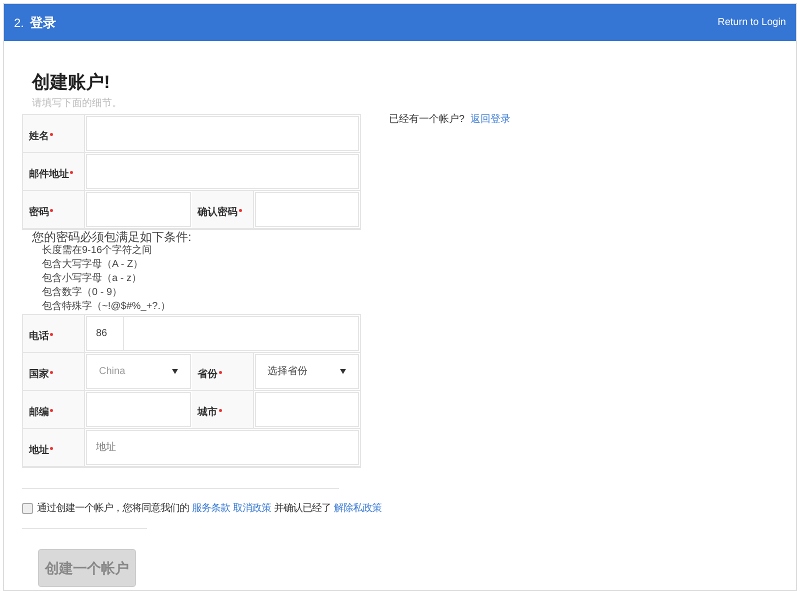 The height and width of the screenshot is (591, 800). I want to click on requirement-item: 包含大写字母（A - Z）, so click(93, 265).